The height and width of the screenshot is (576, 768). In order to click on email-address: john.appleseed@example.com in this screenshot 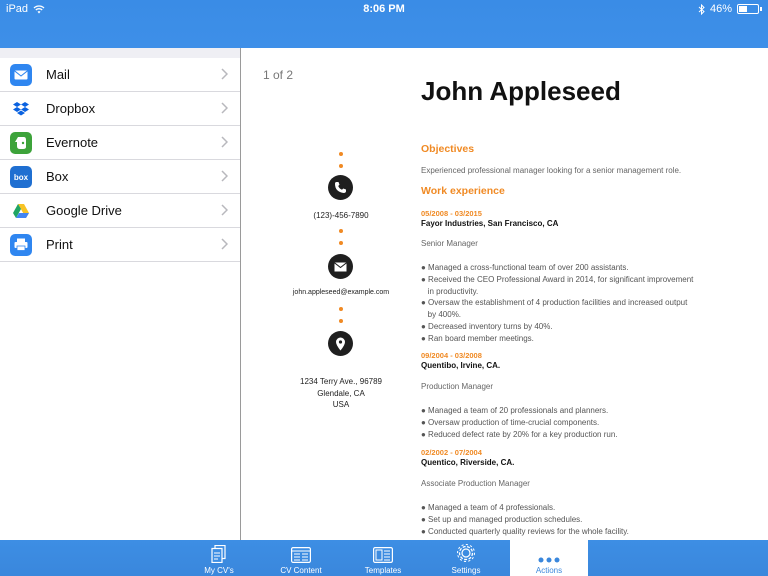, I will do `click(341, 292)`.